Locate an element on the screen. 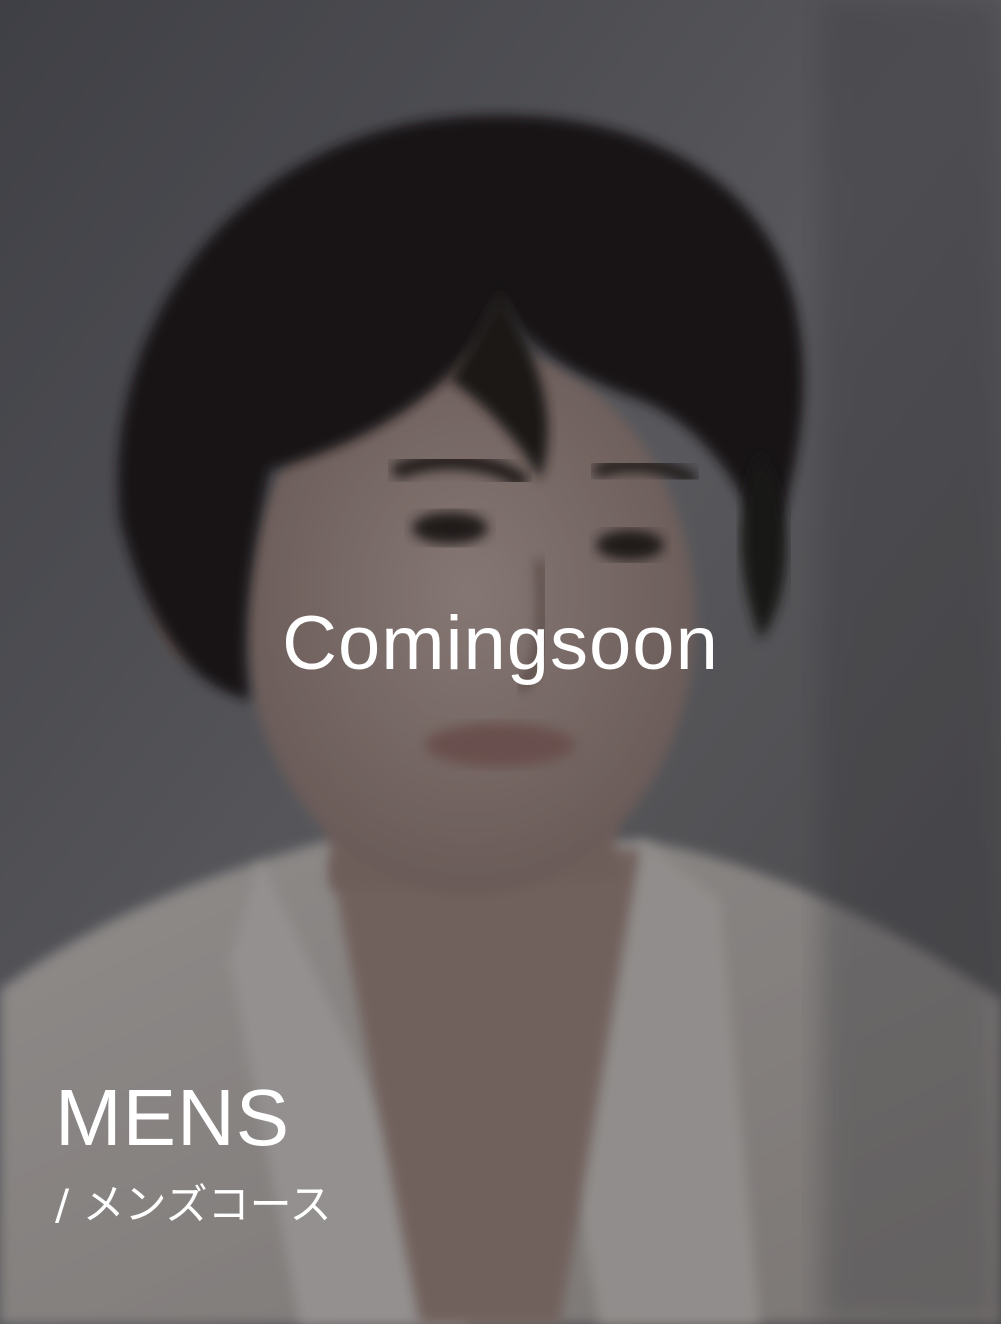 This screenshot has height=1324, width=1001. course-subtitle: / メンズコース is located at coordinates (193, 1204).